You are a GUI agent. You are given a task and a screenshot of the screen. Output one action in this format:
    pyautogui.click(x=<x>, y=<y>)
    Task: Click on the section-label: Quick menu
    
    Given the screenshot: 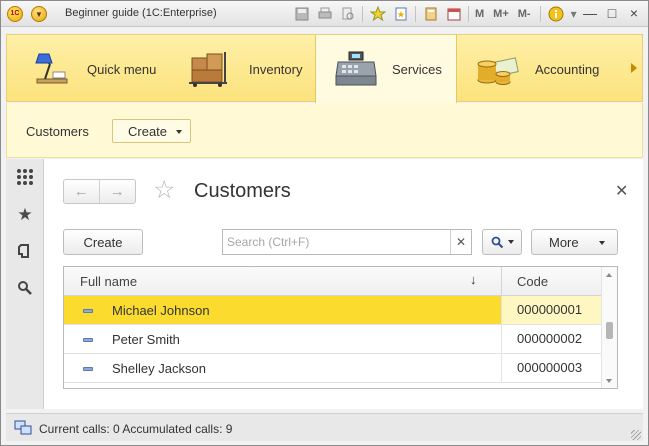 What is the action you would take?
    pyautogui.click(x=122, y=69)
    